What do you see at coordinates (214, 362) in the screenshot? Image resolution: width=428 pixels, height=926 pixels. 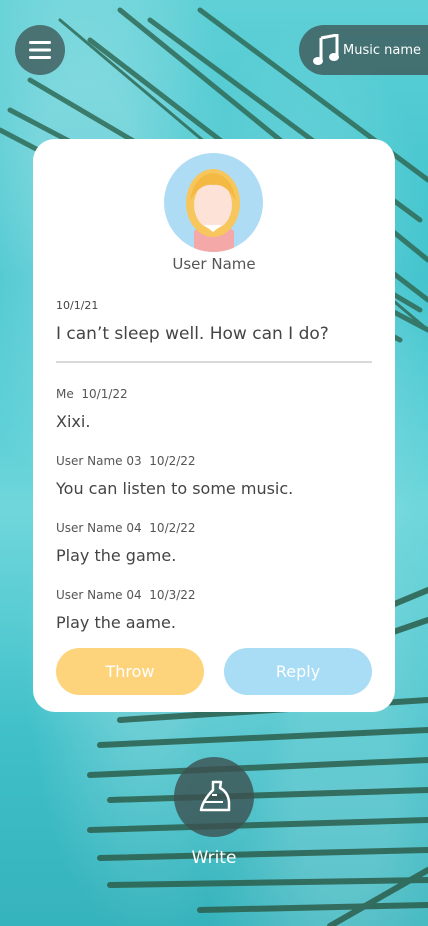 I see `divider` at bounding box center [214, 362].